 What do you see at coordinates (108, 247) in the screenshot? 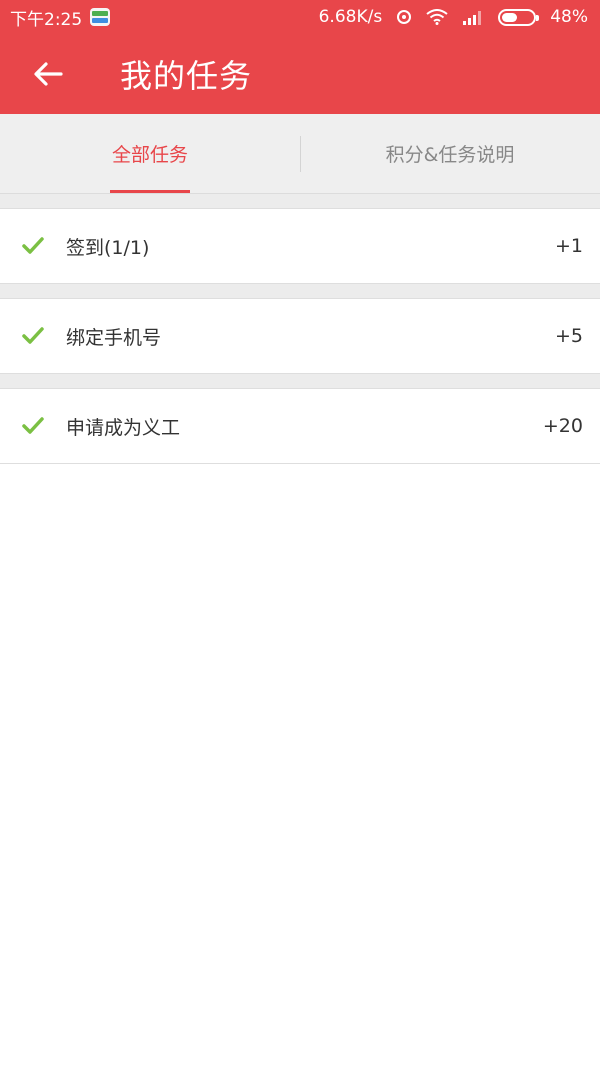
I see `task-name: 签到(1/1)` at bounding box center [108, 247].